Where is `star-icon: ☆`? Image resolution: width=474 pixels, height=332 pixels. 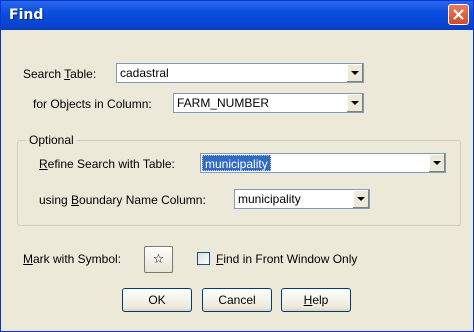
star-icon: ☆ is located at coordinates (158, 258).